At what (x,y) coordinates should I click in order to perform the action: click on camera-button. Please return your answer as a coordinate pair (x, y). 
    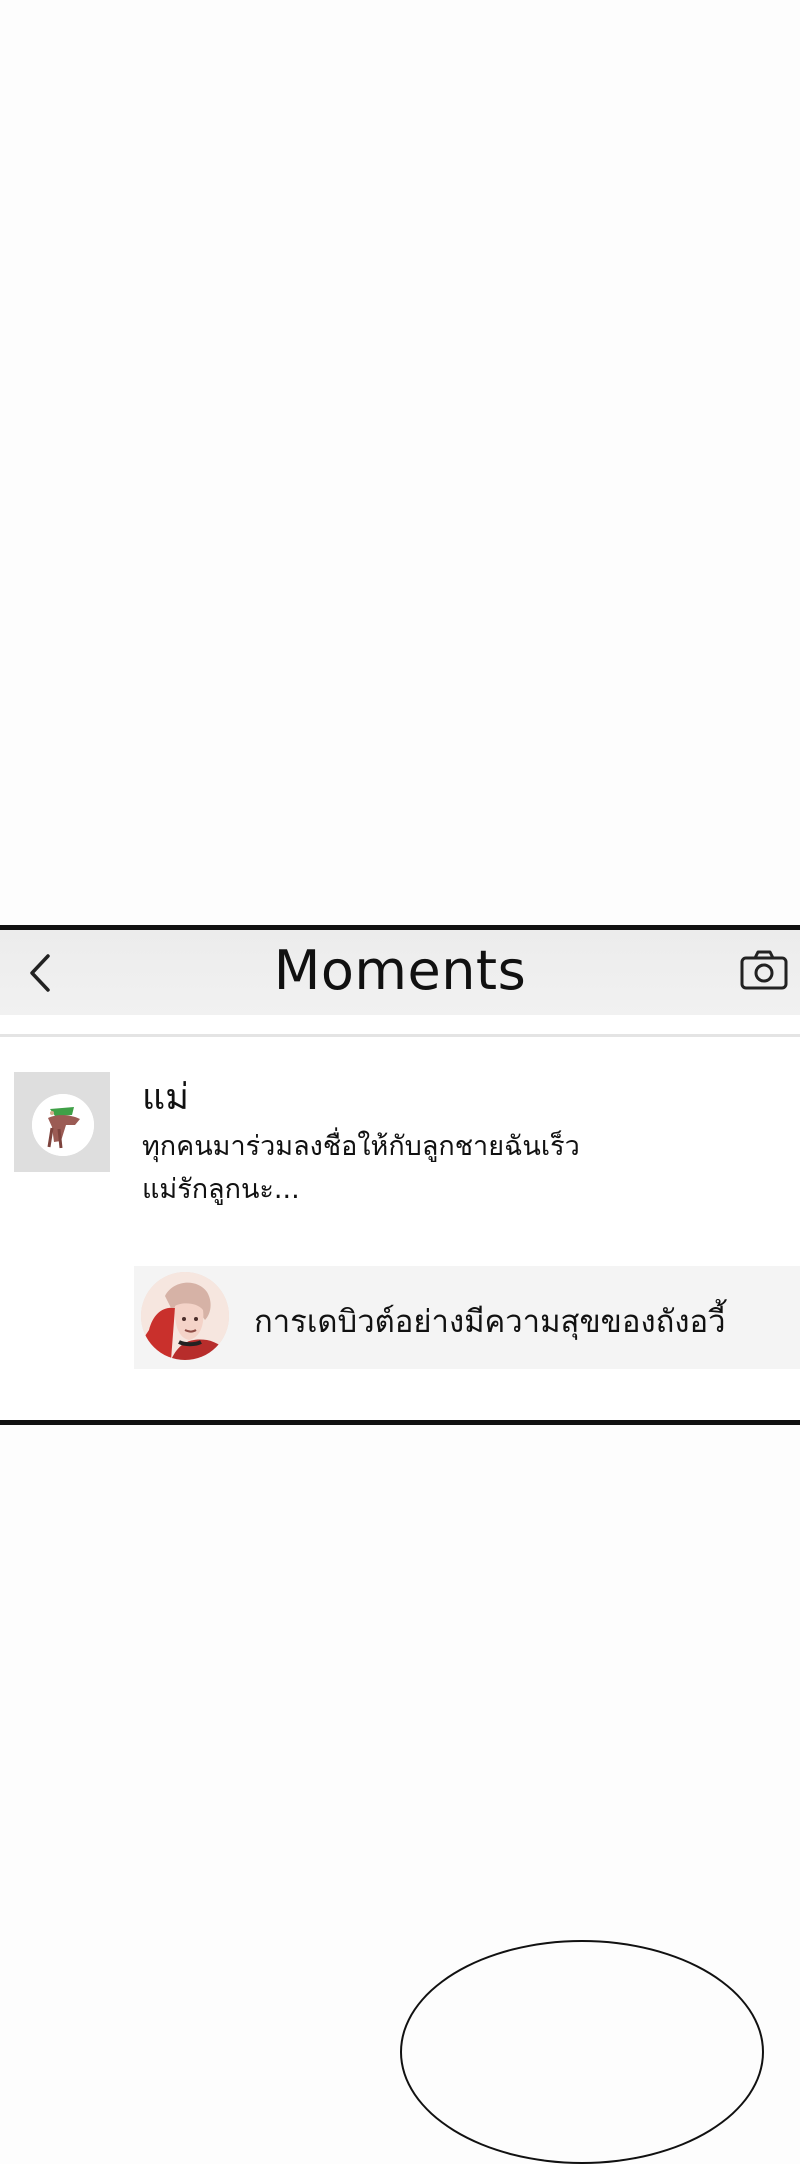
    Looking at the image, I should click on (764, 970).